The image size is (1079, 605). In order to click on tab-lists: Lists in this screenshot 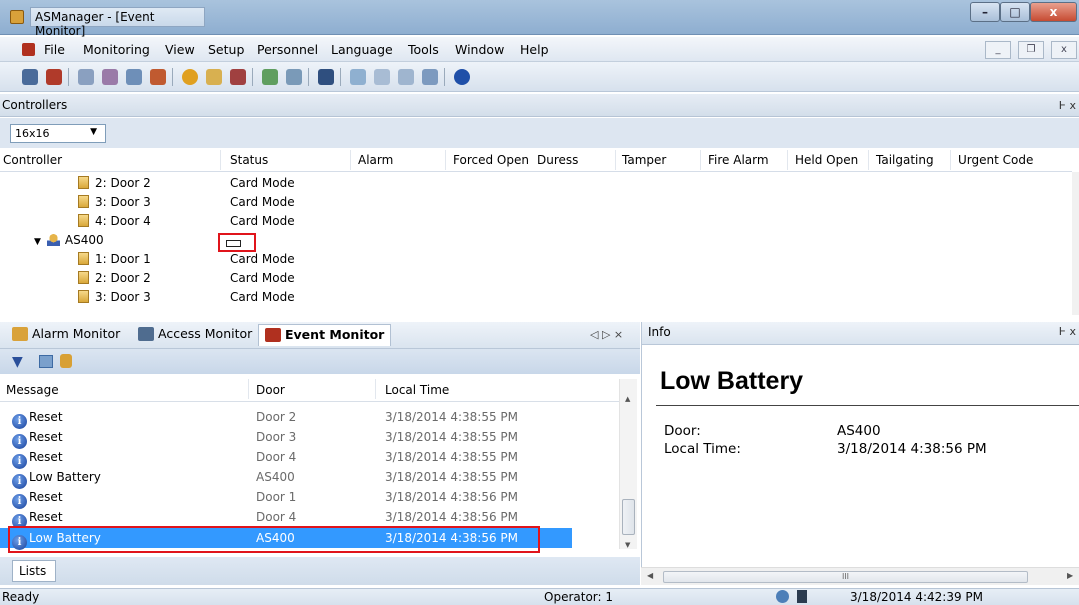, I will do `click(34, 571)`.